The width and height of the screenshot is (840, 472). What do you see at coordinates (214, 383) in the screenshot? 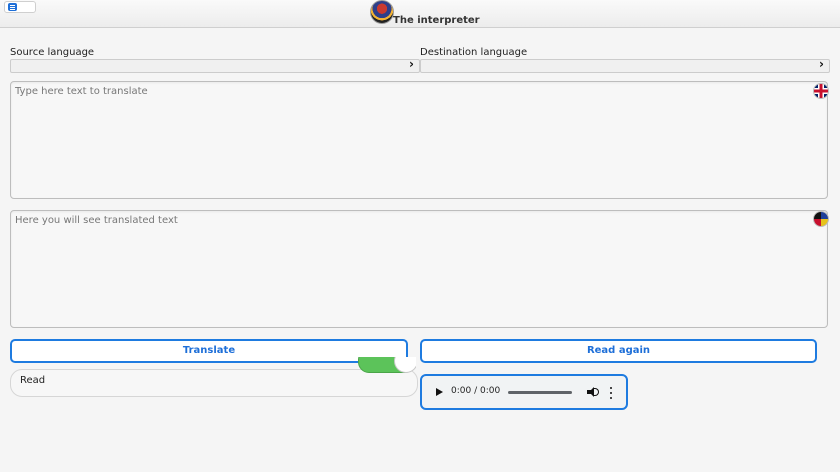
I see `read-row: Read` at bounding box center [214, 383].